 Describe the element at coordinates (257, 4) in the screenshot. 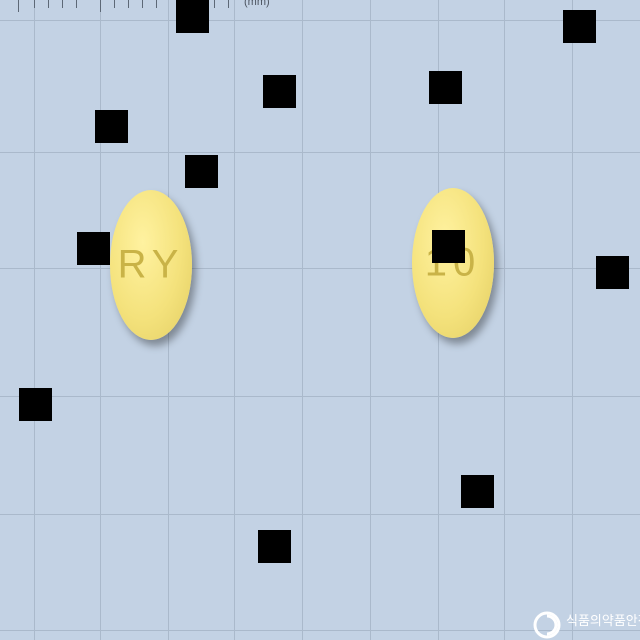

I see `scale-unit-label: (mm)` at that location.